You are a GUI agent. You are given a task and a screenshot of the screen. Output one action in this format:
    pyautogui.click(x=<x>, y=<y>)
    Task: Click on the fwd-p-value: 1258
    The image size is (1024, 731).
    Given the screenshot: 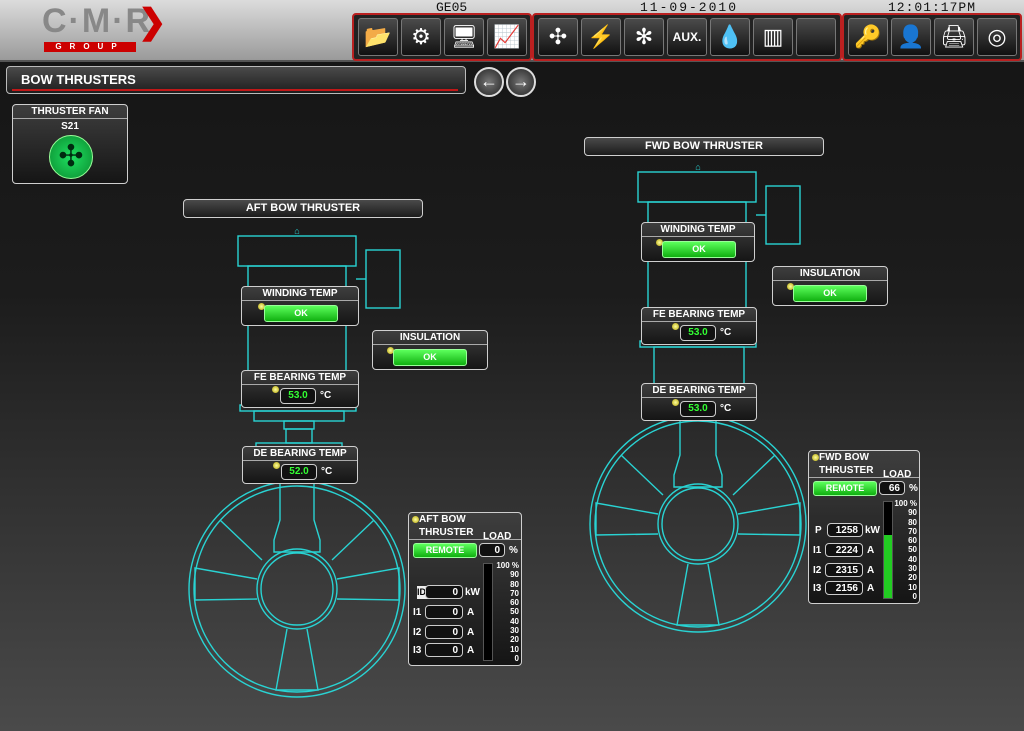 What is the action you would take?
    pyautogui.click(x=845, y=530)
    